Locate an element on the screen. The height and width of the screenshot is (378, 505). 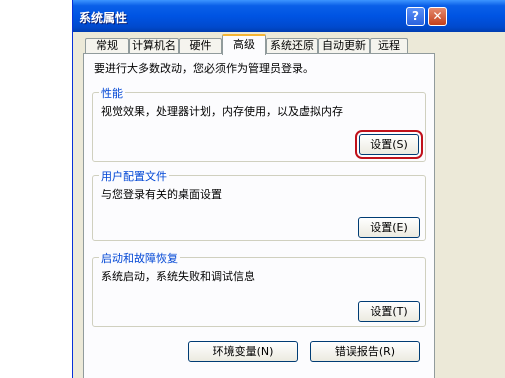
tab-system-restore: 系统还原 is located at coordinates (292, 46).